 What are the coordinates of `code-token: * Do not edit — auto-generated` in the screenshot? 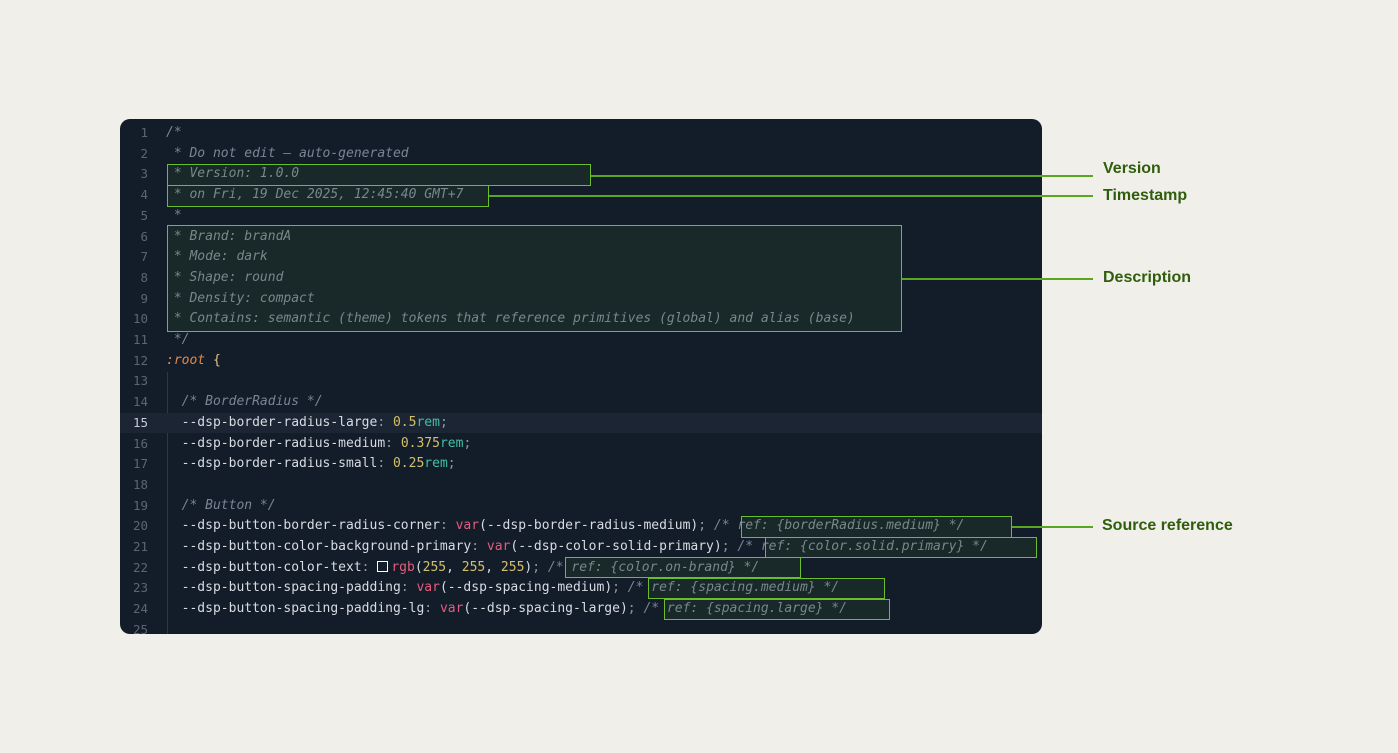 It's located at (287, 153).